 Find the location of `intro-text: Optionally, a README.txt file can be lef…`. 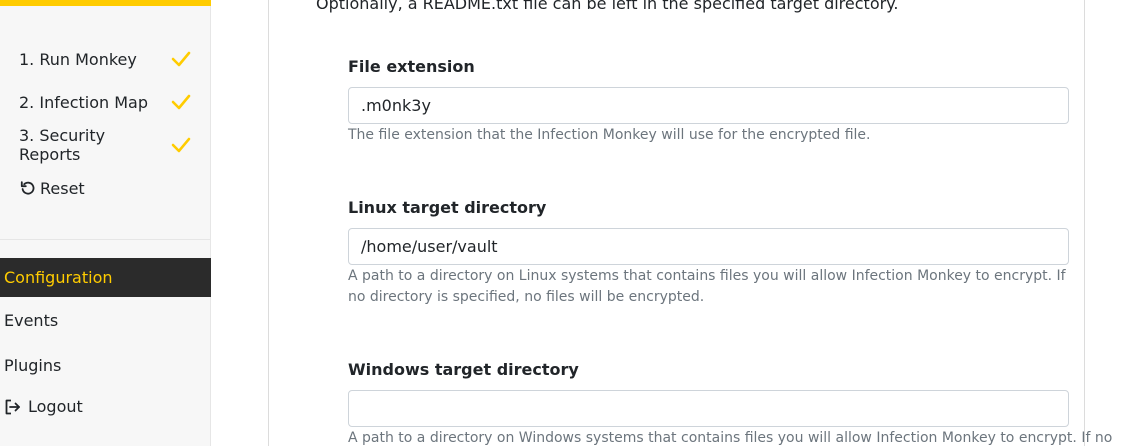

intro-text: Optionally, a README.txt file can be lef… is located at coordinates (607, 6).